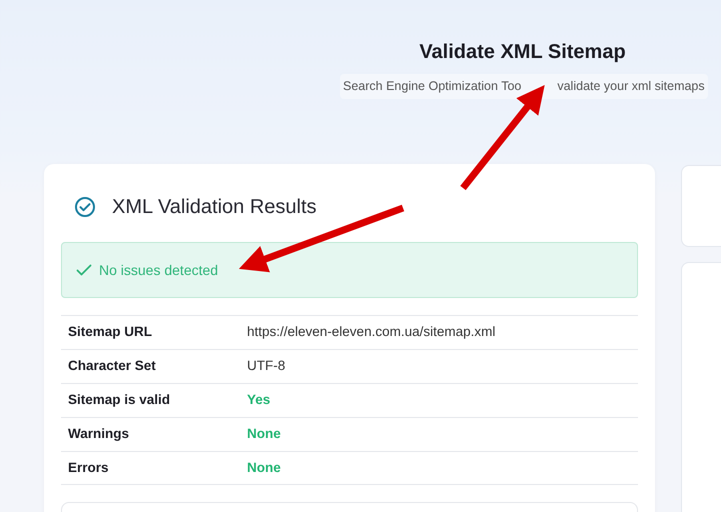 The height and width of the screenshot is (512, 721). Describe the element at coordinates (371, 332) in the screenshot. I see `row-value: https://eleven-eleven.com.ua/sitemap.xml` at that location.